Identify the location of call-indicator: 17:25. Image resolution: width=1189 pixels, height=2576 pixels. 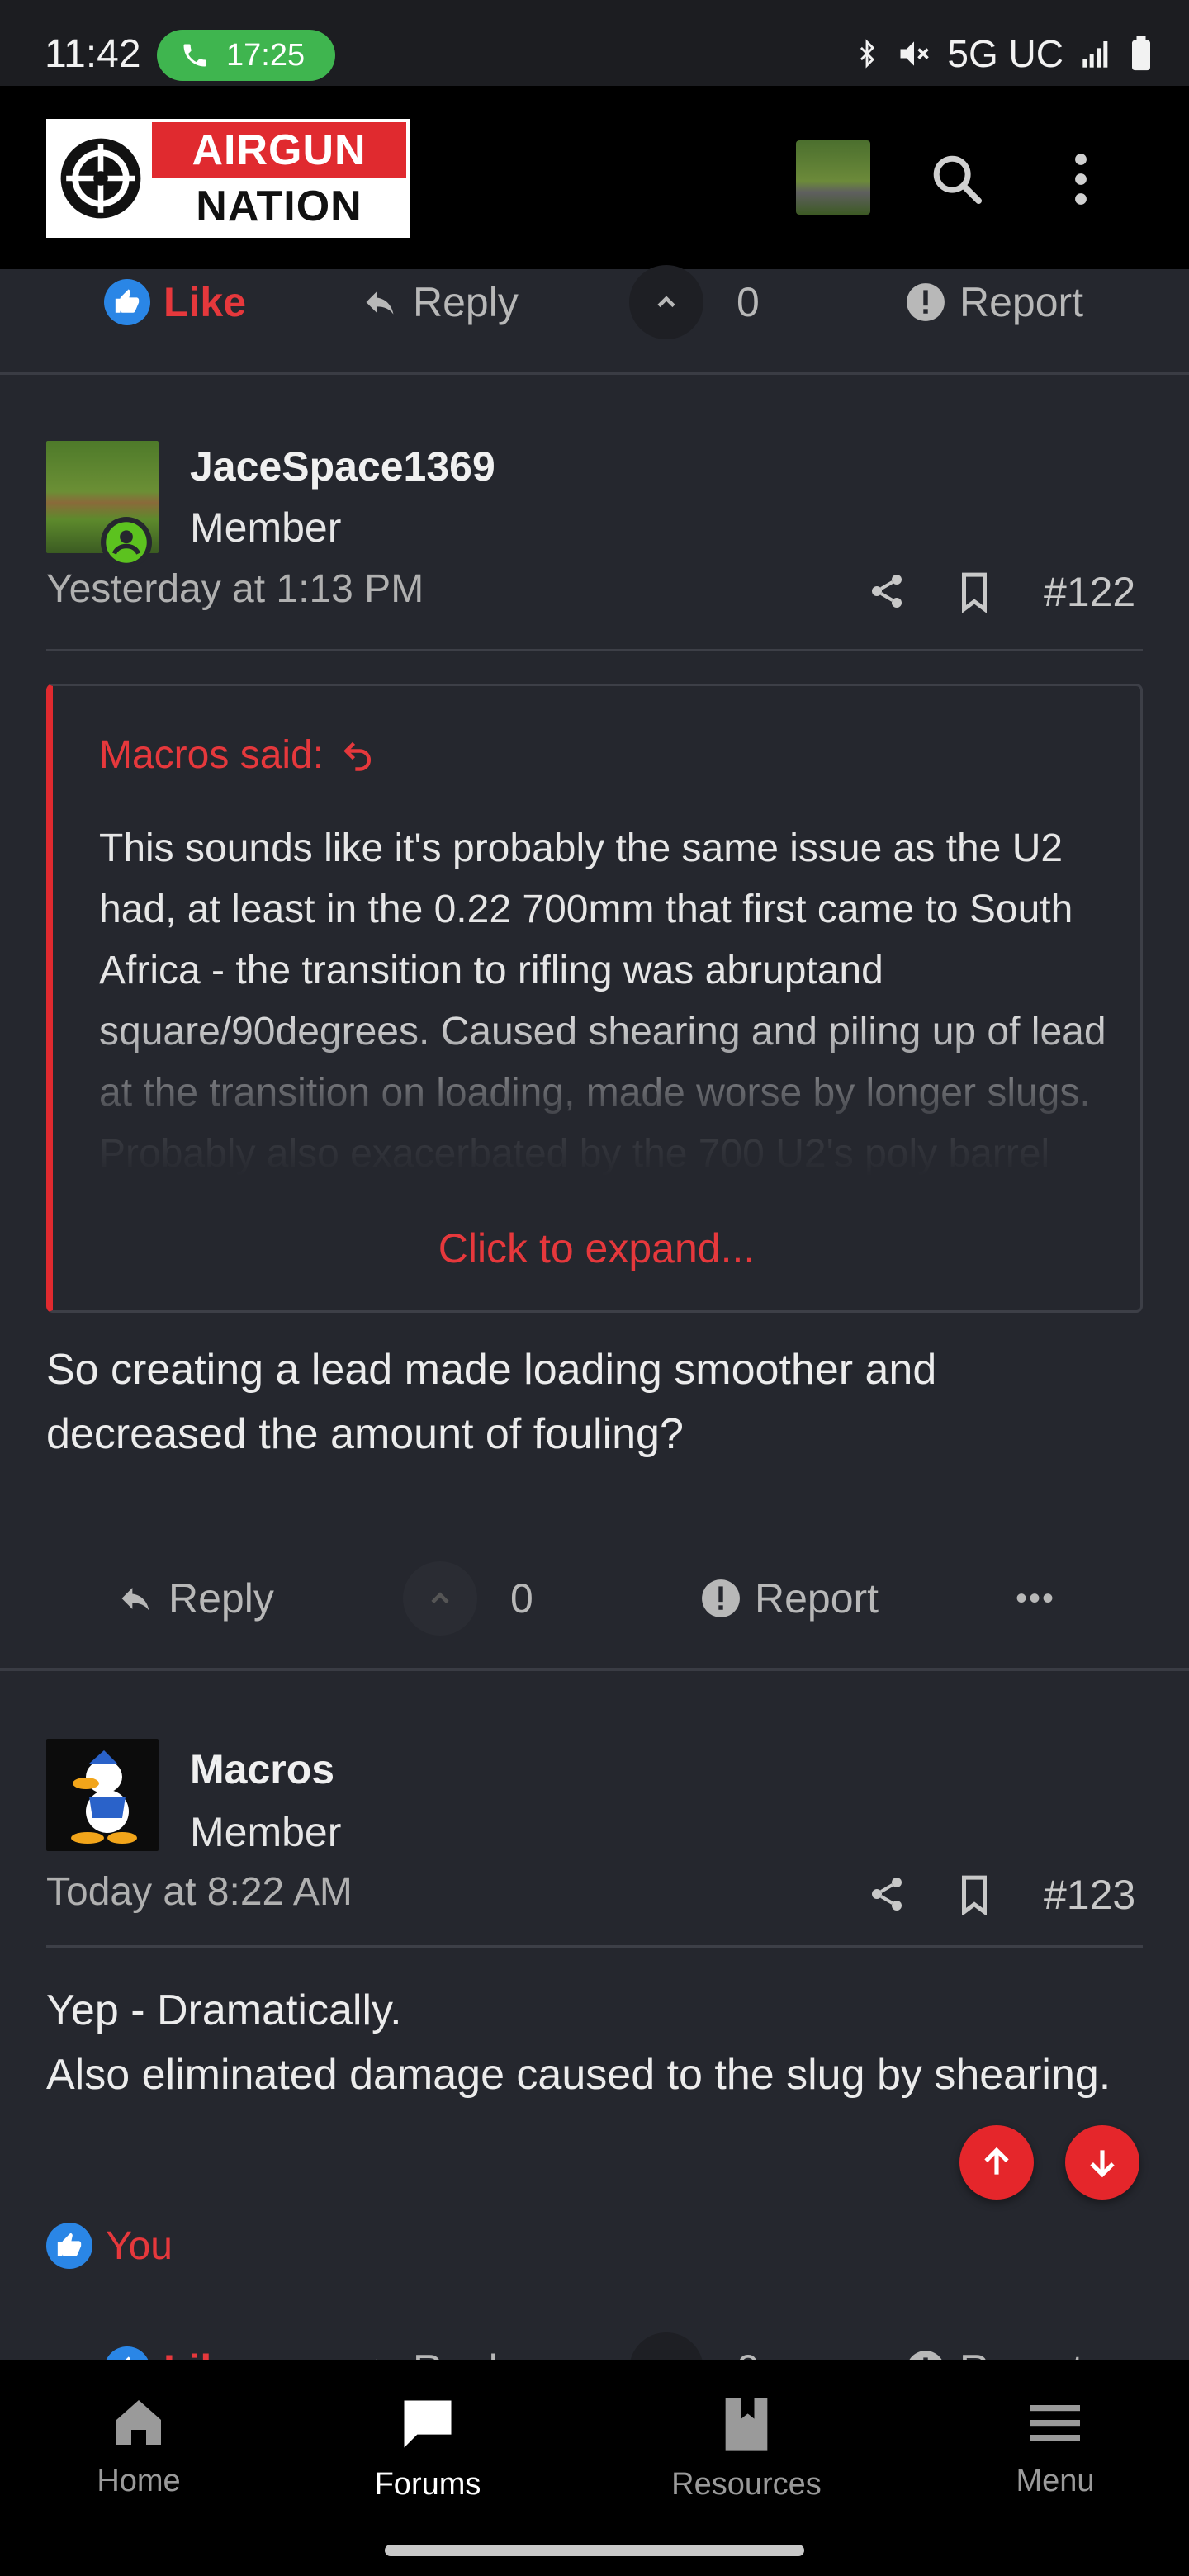
(246, 55).